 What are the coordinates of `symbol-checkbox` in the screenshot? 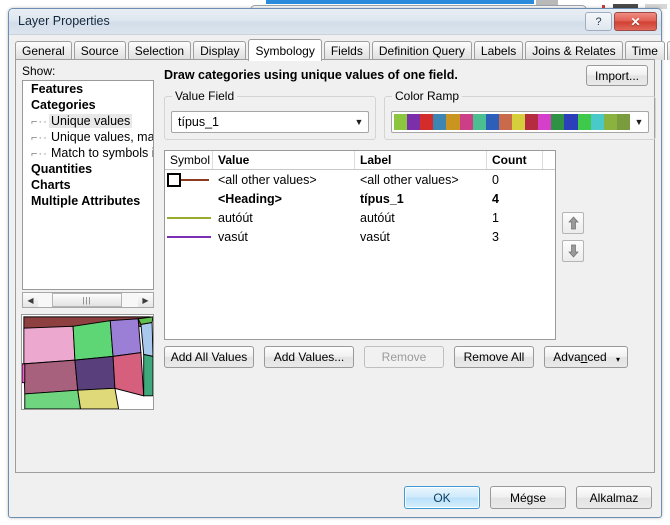 It's located at (174, 179).